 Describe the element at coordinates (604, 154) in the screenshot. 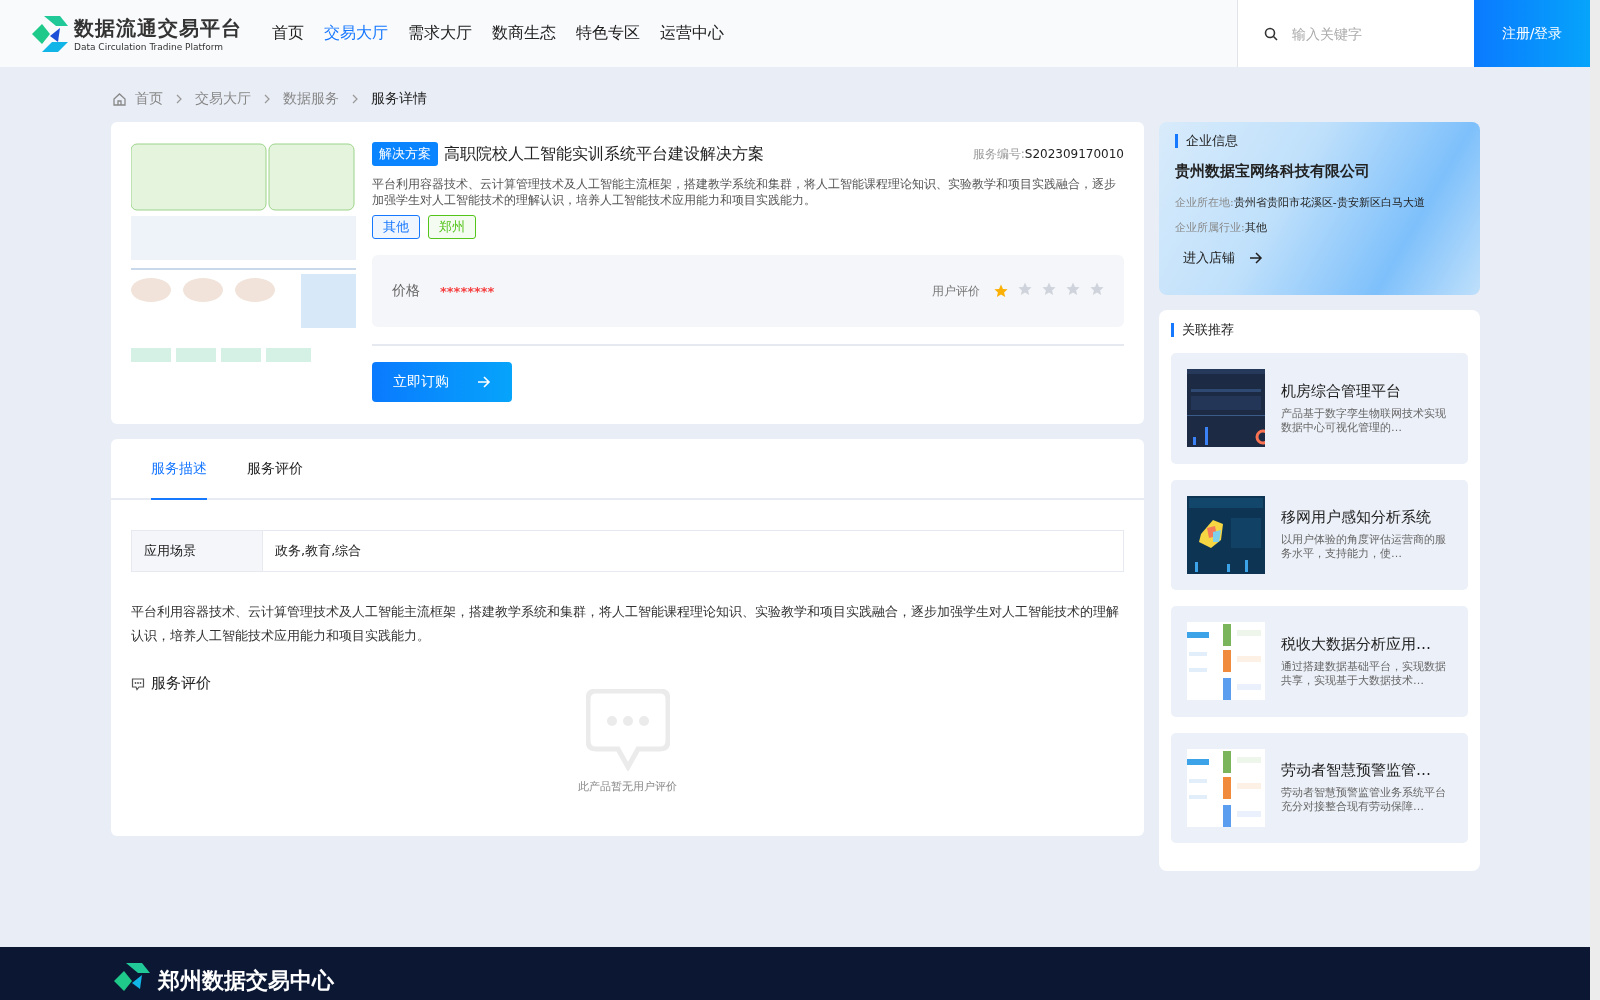

I see `product-title: 高职院校人工智能实训系统平台建设解决方案` at that location.